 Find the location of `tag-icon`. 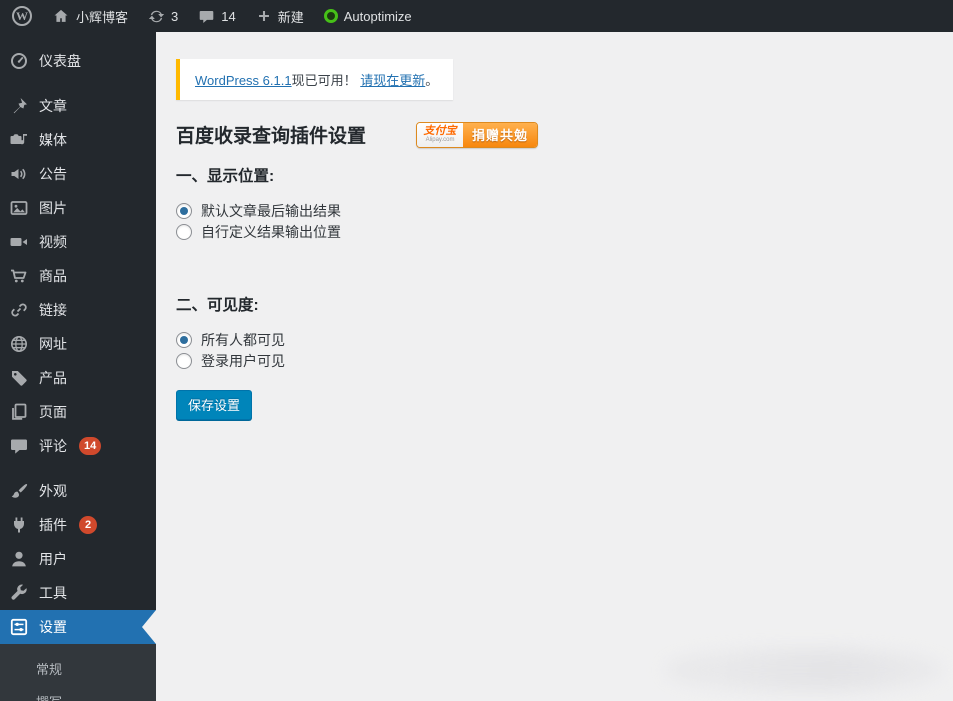

tag-icon is located at coordinates (19, 378).